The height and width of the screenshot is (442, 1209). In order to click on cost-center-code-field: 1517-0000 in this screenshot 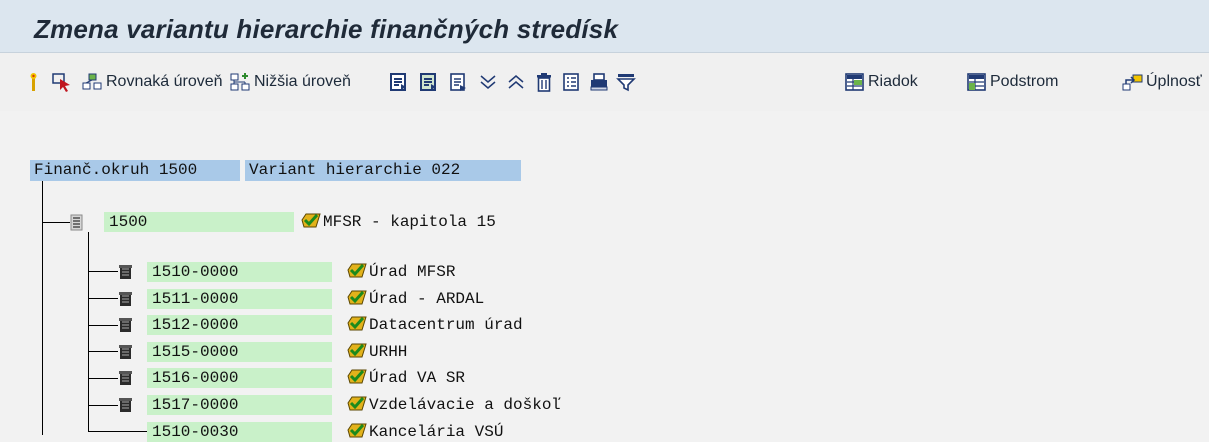, I will do `click(239, 405)`.